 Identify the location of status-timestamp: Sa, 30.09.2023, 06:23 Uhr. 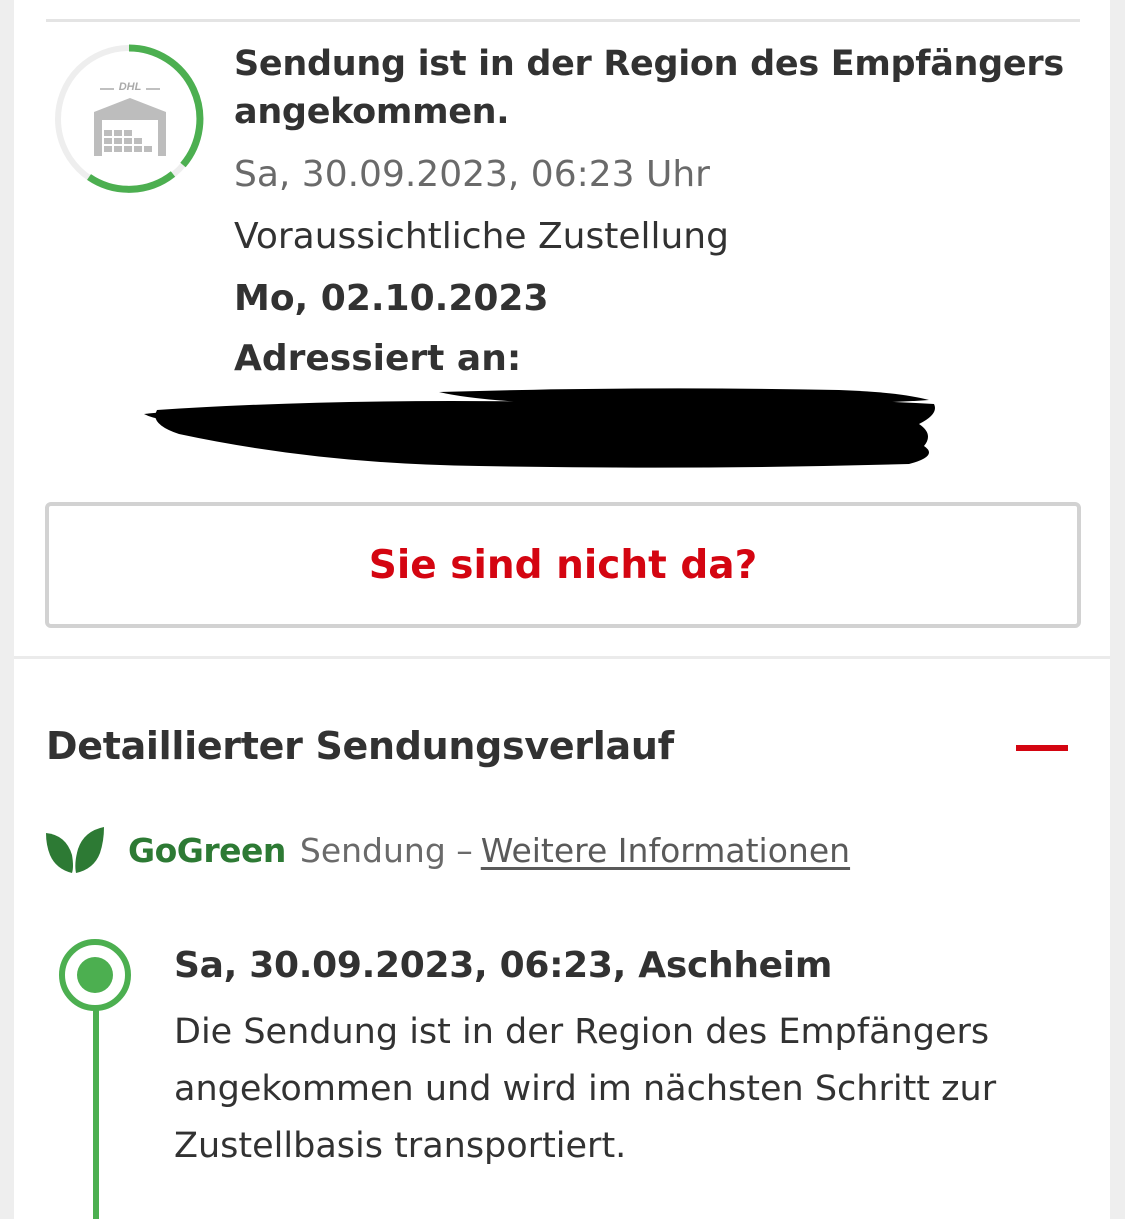
(472, 174).